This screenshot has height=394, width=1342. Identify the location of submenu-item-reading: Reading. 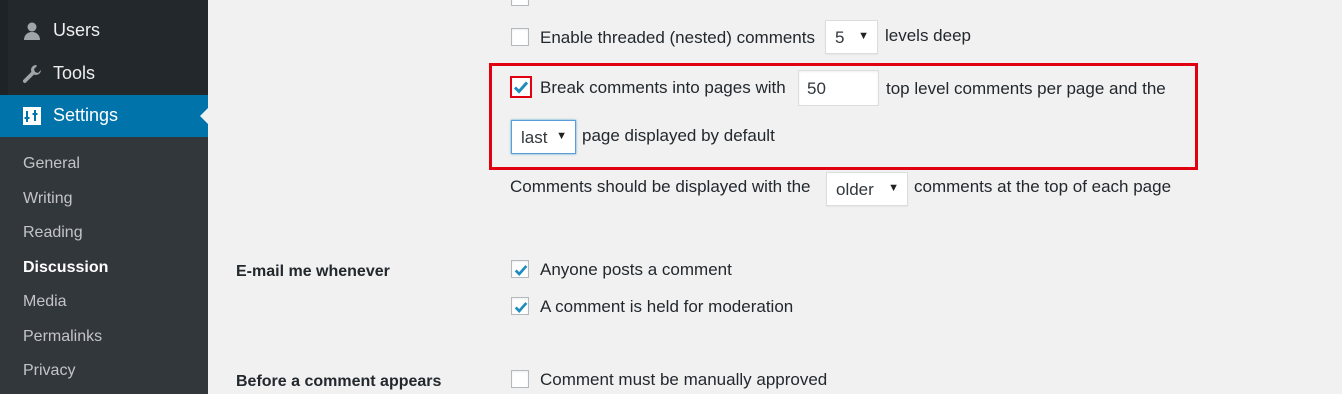
(53, 233).